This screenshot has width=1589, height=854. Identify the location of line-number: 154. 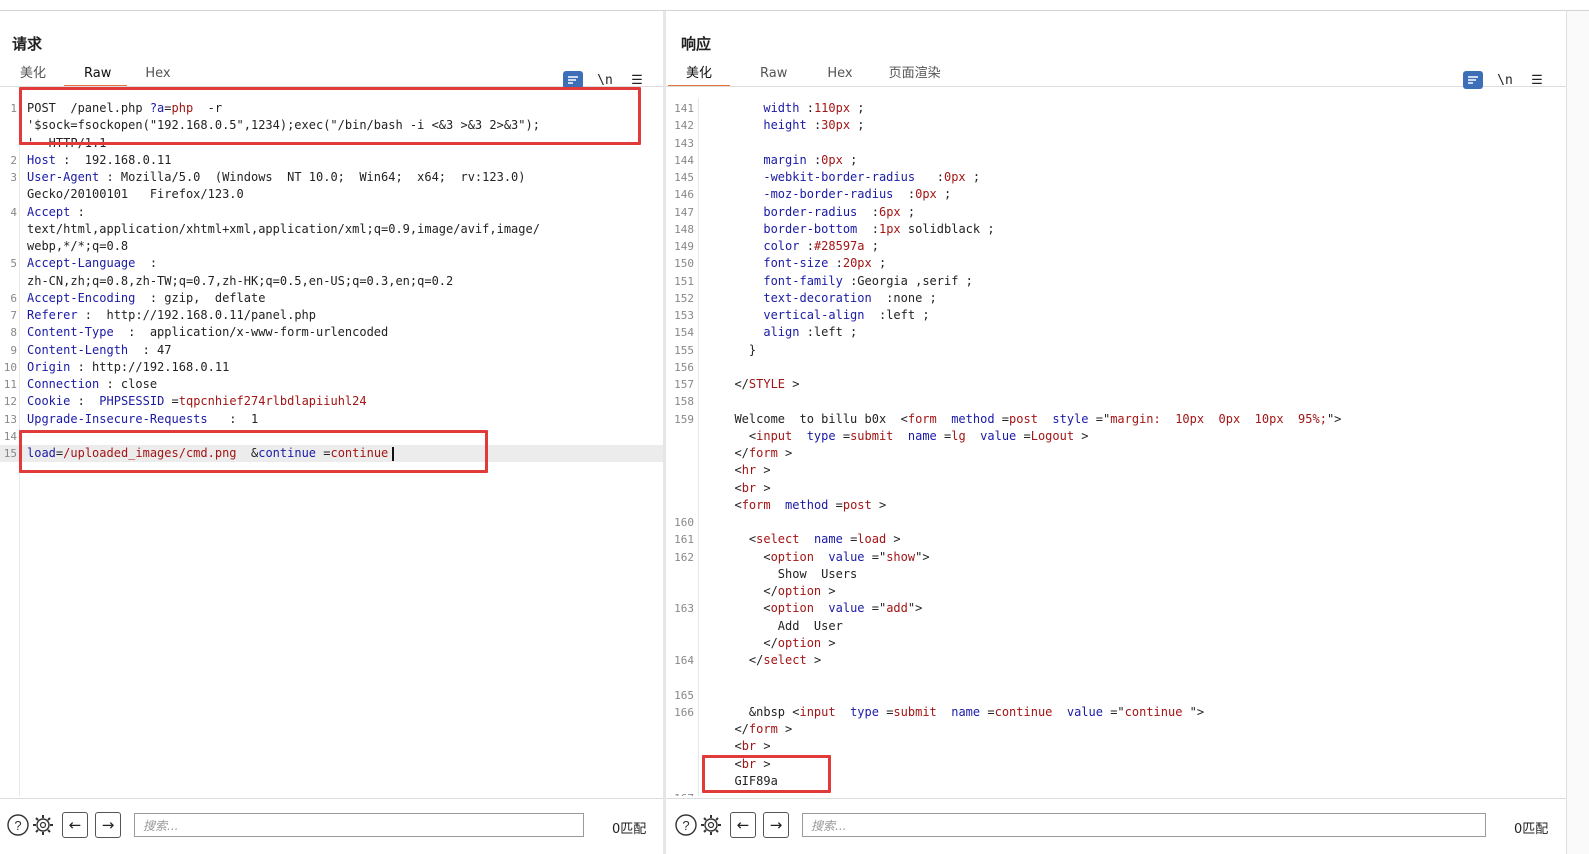
(684, 333).